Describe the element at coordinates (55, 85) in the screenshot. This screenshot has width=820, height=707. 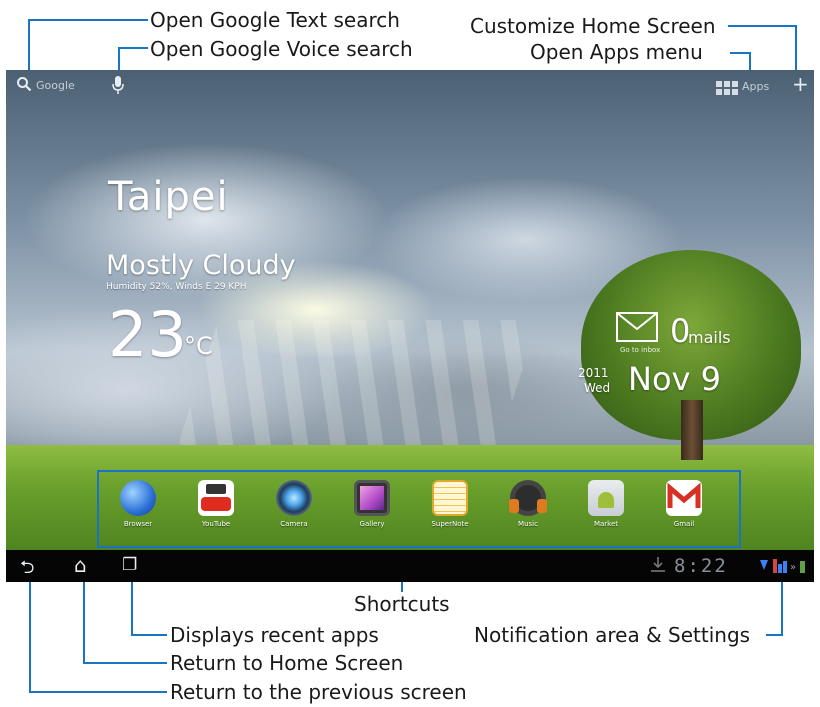
I see `google-search-label: Google` at that location.